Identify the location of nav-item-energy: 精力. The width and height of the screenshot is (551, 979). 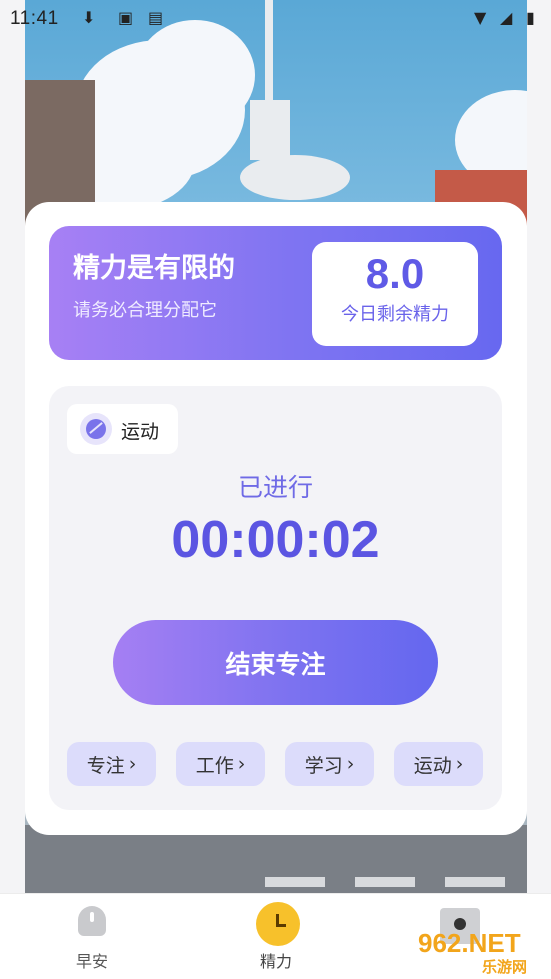
(276, 936).